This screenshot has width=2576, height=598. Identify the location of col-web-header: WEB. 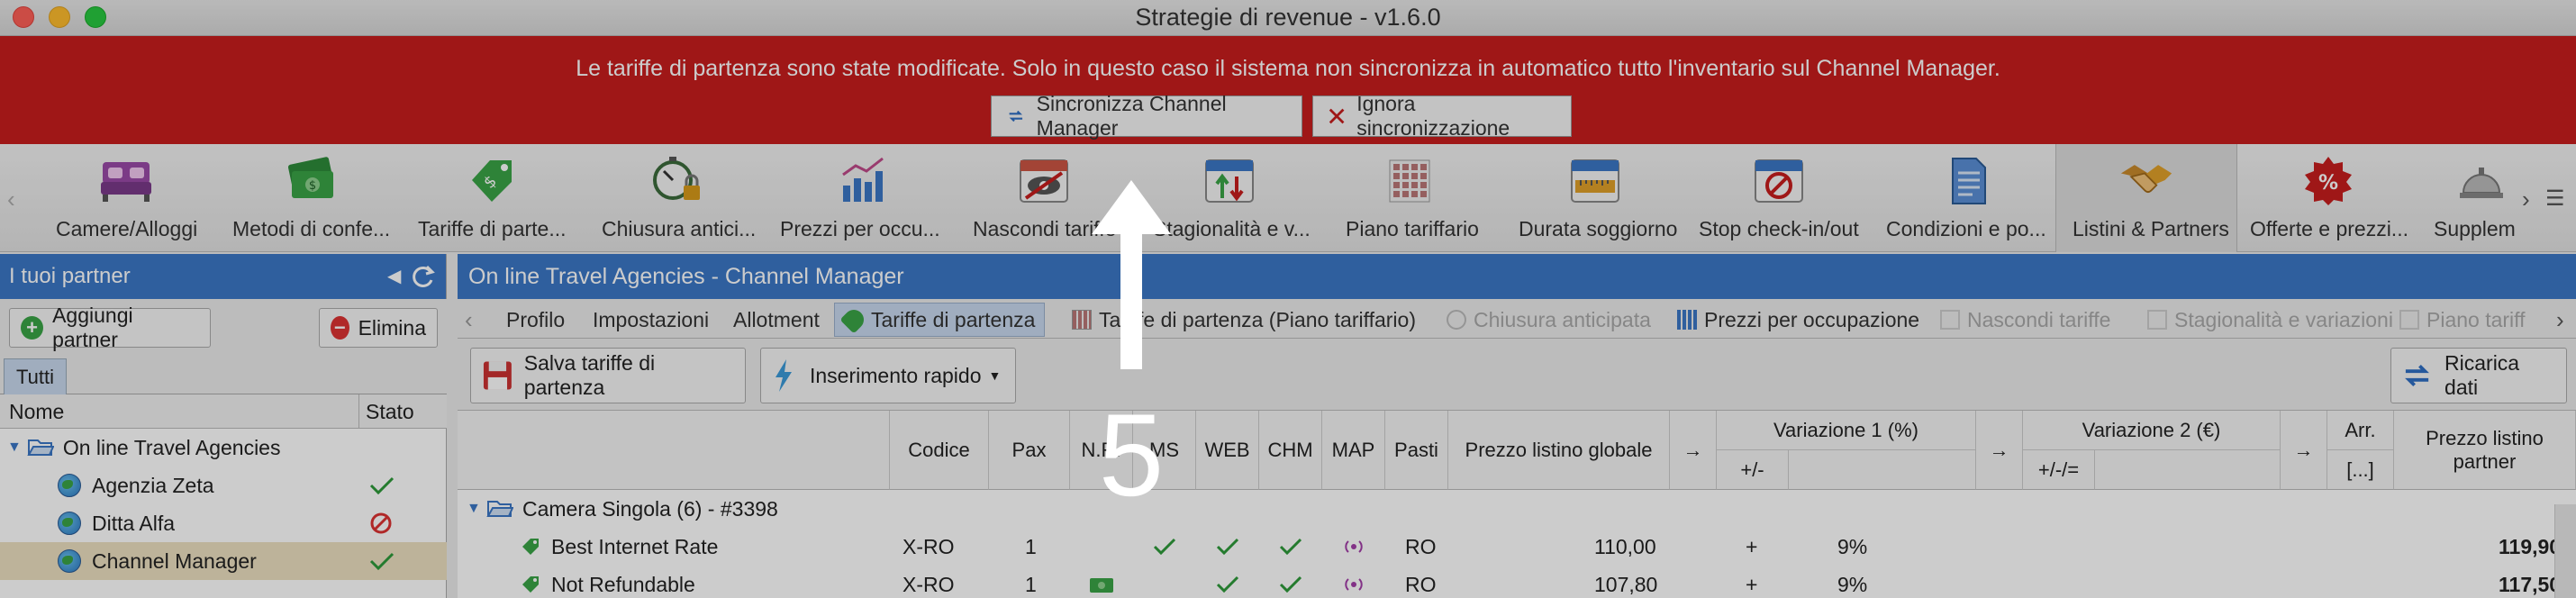
(1227, 450).